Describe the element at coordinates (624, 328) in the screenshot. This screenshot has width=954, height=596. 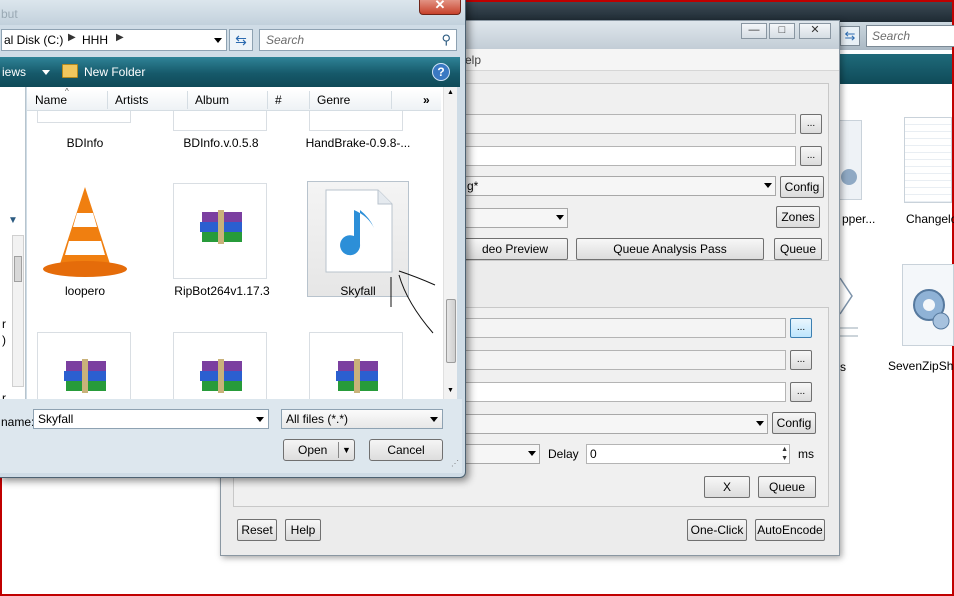
I see `audio-input-field` at that location.